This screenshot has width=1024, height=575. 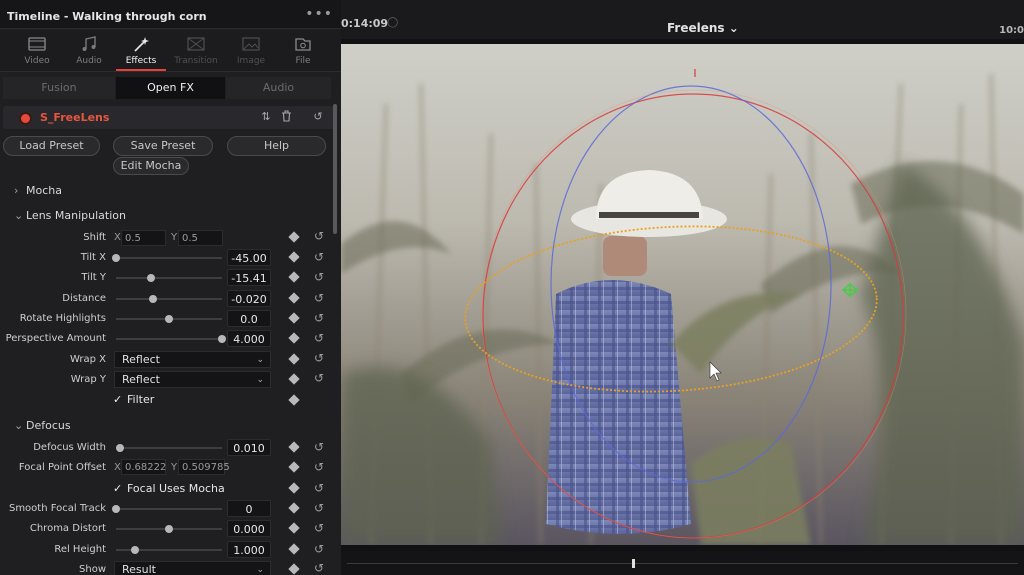 What do you see at coordinates (89, 51) in the screenshot?
I see `tab-audio: Audio` at bounding box center [89, 51].